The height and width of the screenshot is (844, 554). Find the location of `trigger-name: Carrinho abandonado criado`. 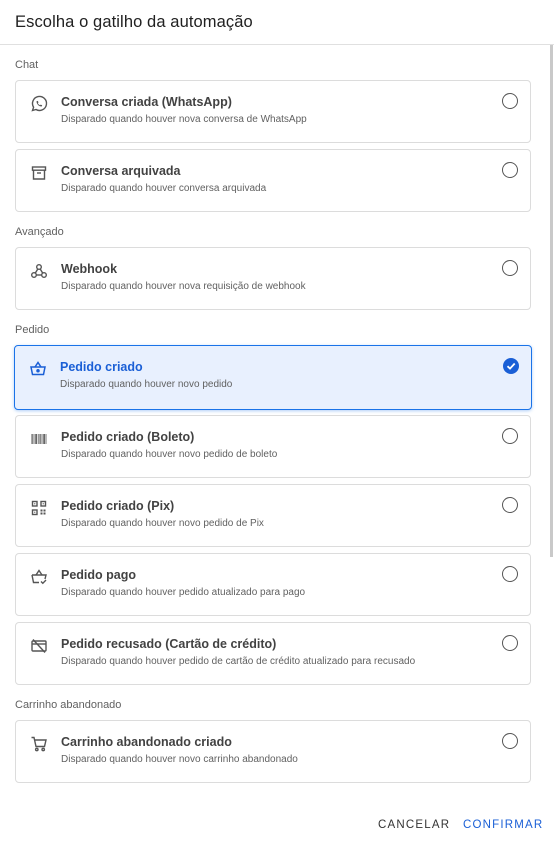

trigger-name: Carrinho abandonado criado is located at coordinates (146, 742).